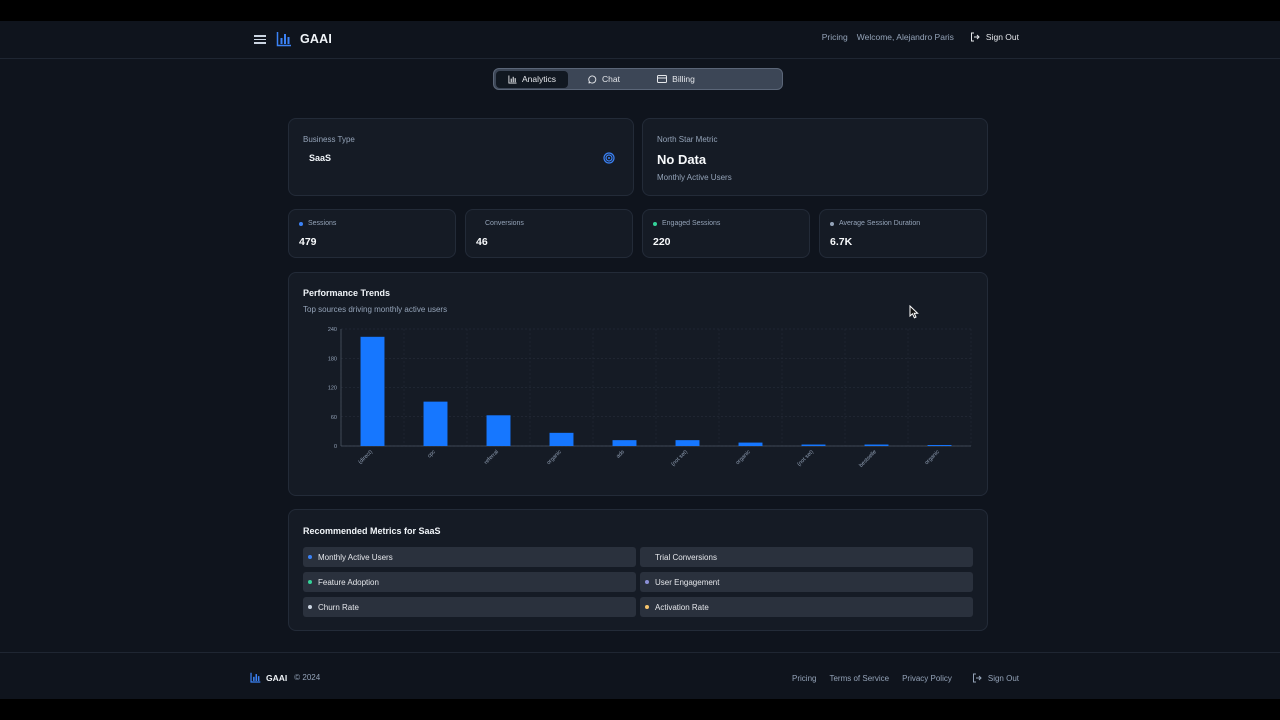 The image size is (1280, 720). I want to click on north-star-value: No Data, so click(682, 159).